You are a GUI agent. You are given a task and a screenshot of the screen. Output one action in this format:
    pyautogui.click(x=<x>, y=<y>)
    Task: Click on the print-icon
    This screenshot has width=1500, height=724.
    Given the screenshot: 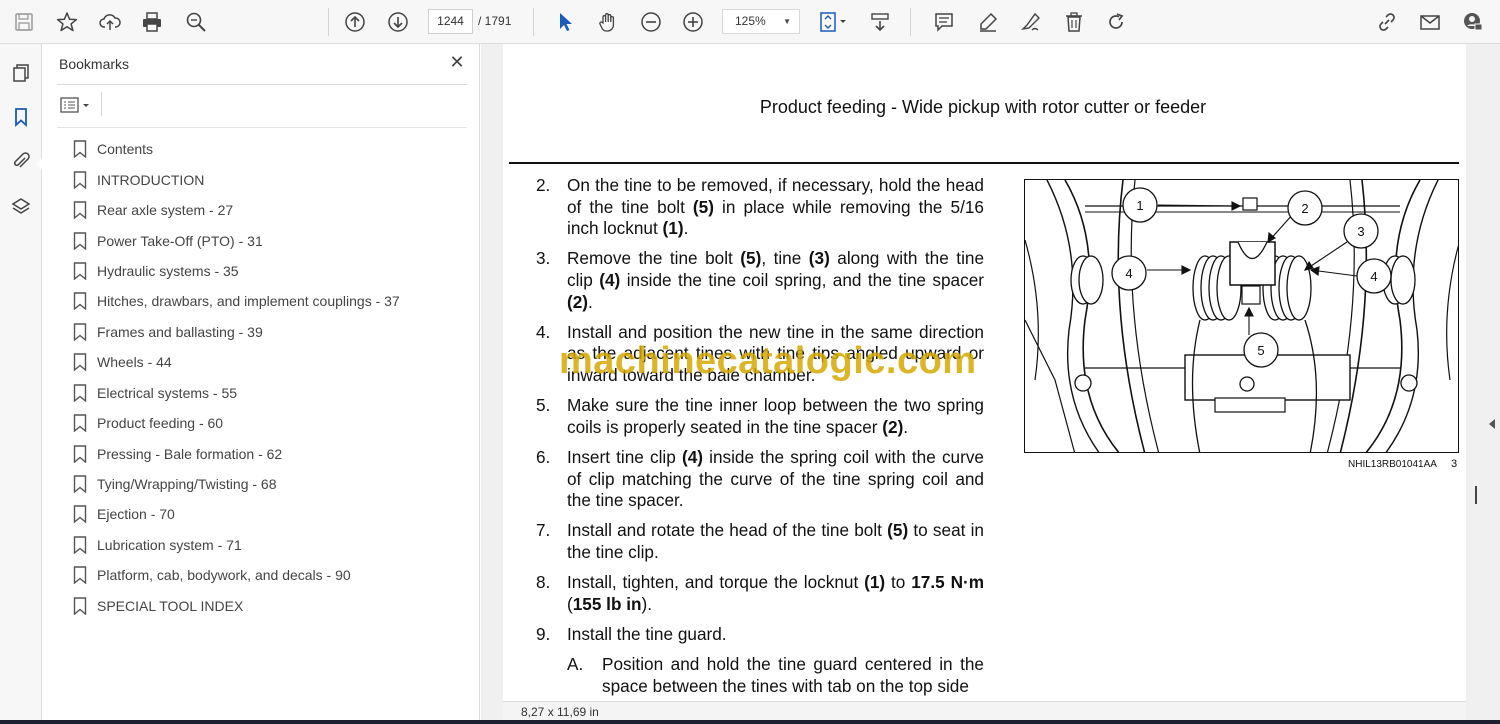 What is the action you would take?
    pyautogui.click(x=152, y=22)
    